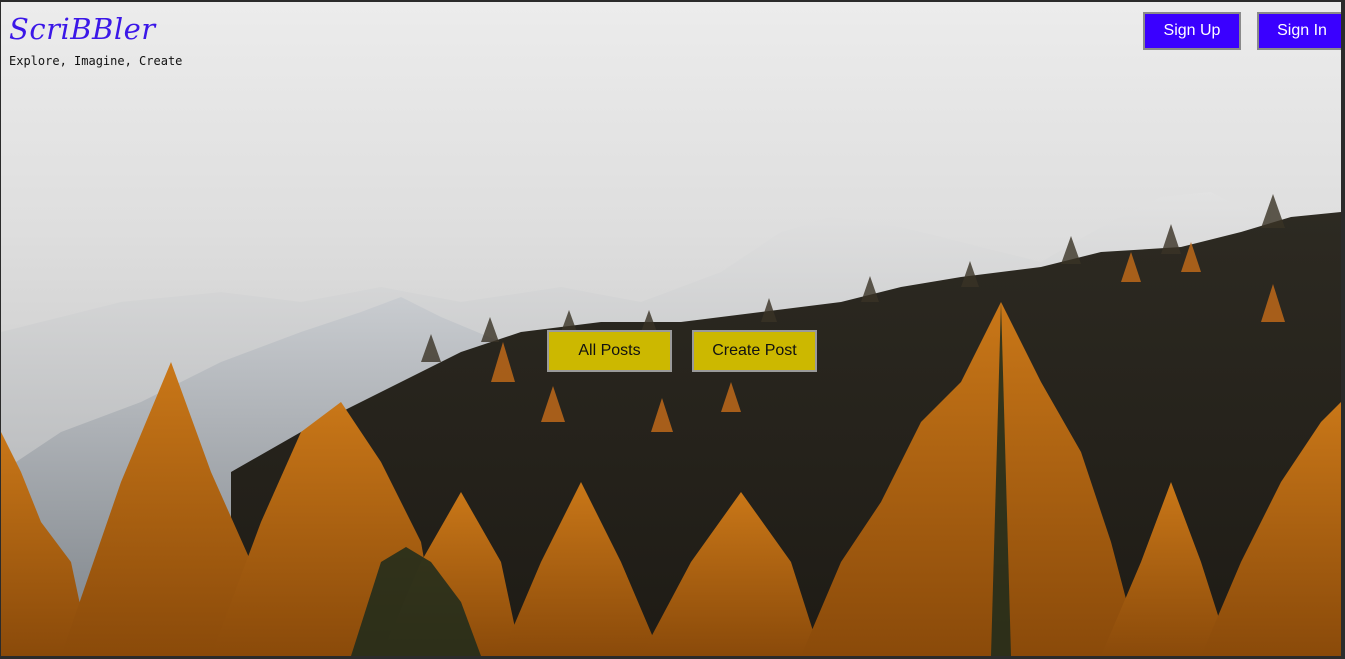  I want to click on logo-text: ScriBBler, so click(95, 29).